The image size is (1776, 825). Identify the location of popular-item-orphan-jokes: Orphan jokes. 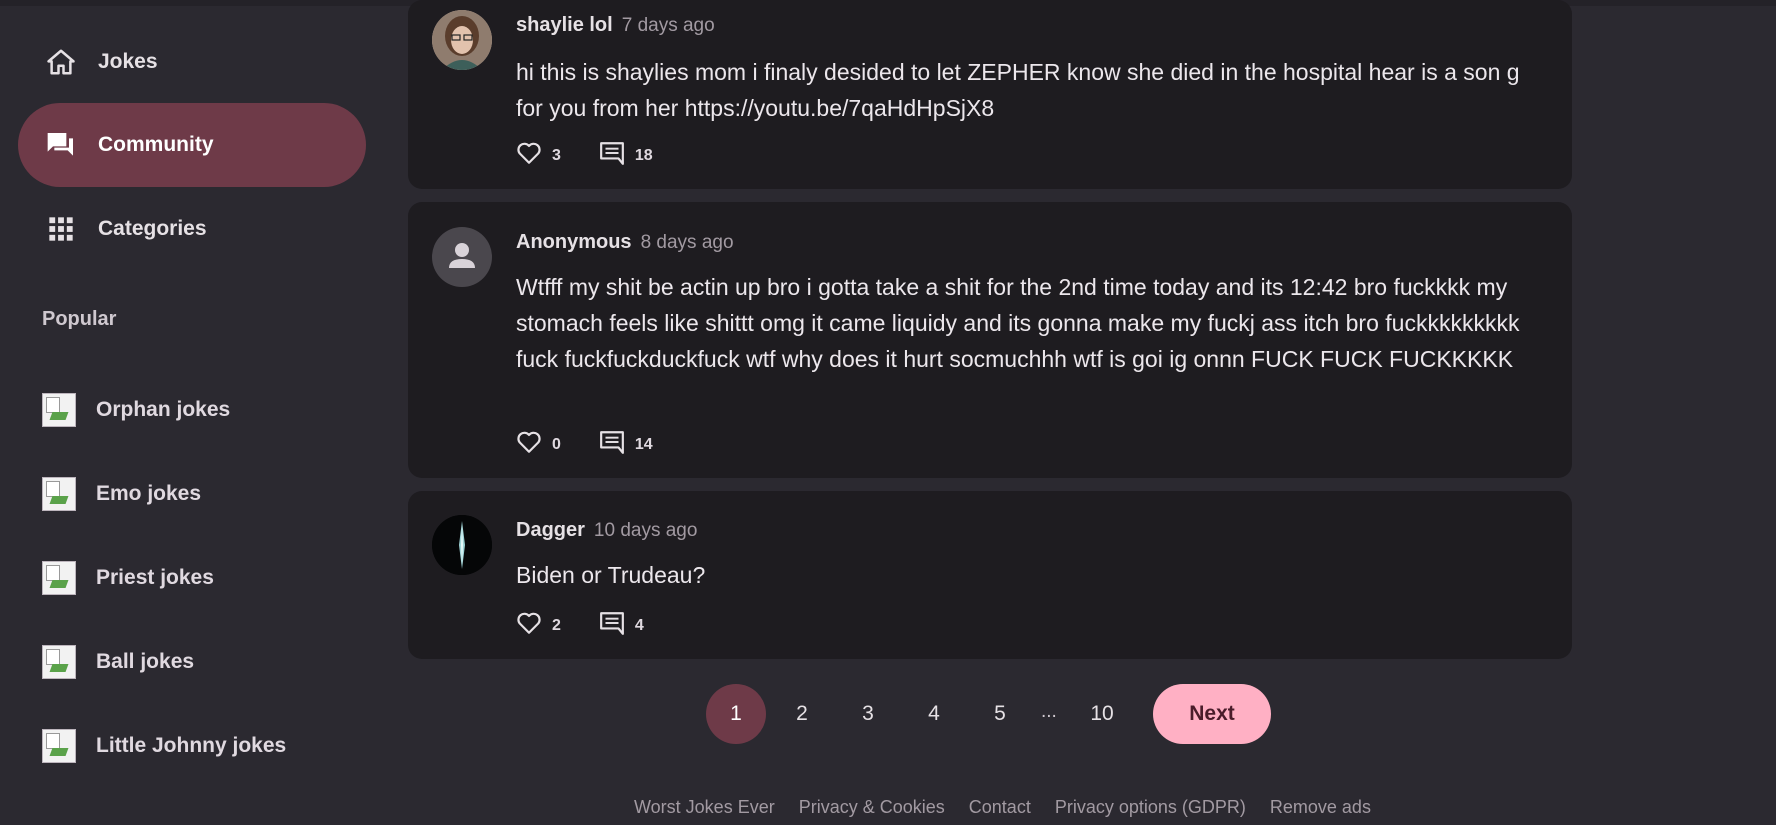
(136, 410).